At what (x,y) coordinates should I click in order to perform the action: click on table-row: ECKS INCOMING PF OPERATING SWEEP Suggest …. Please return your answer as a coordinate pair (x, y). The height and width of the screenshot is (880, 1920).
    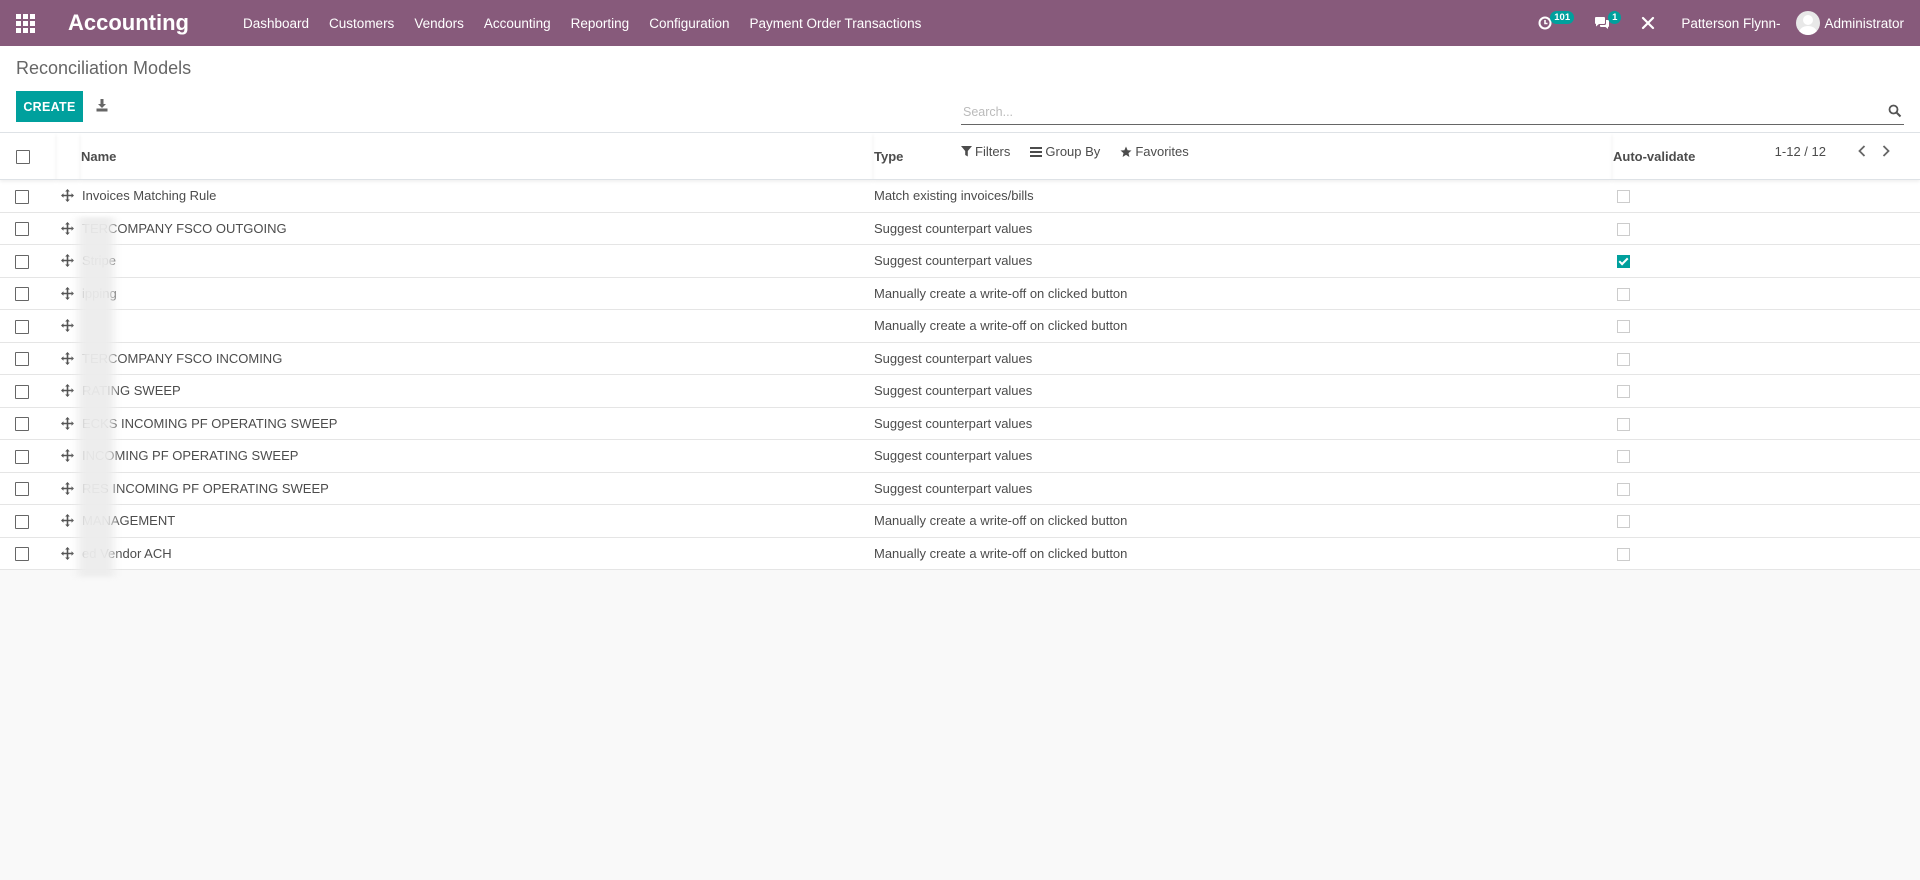
    Looking at the image, I should click on (960, 423).